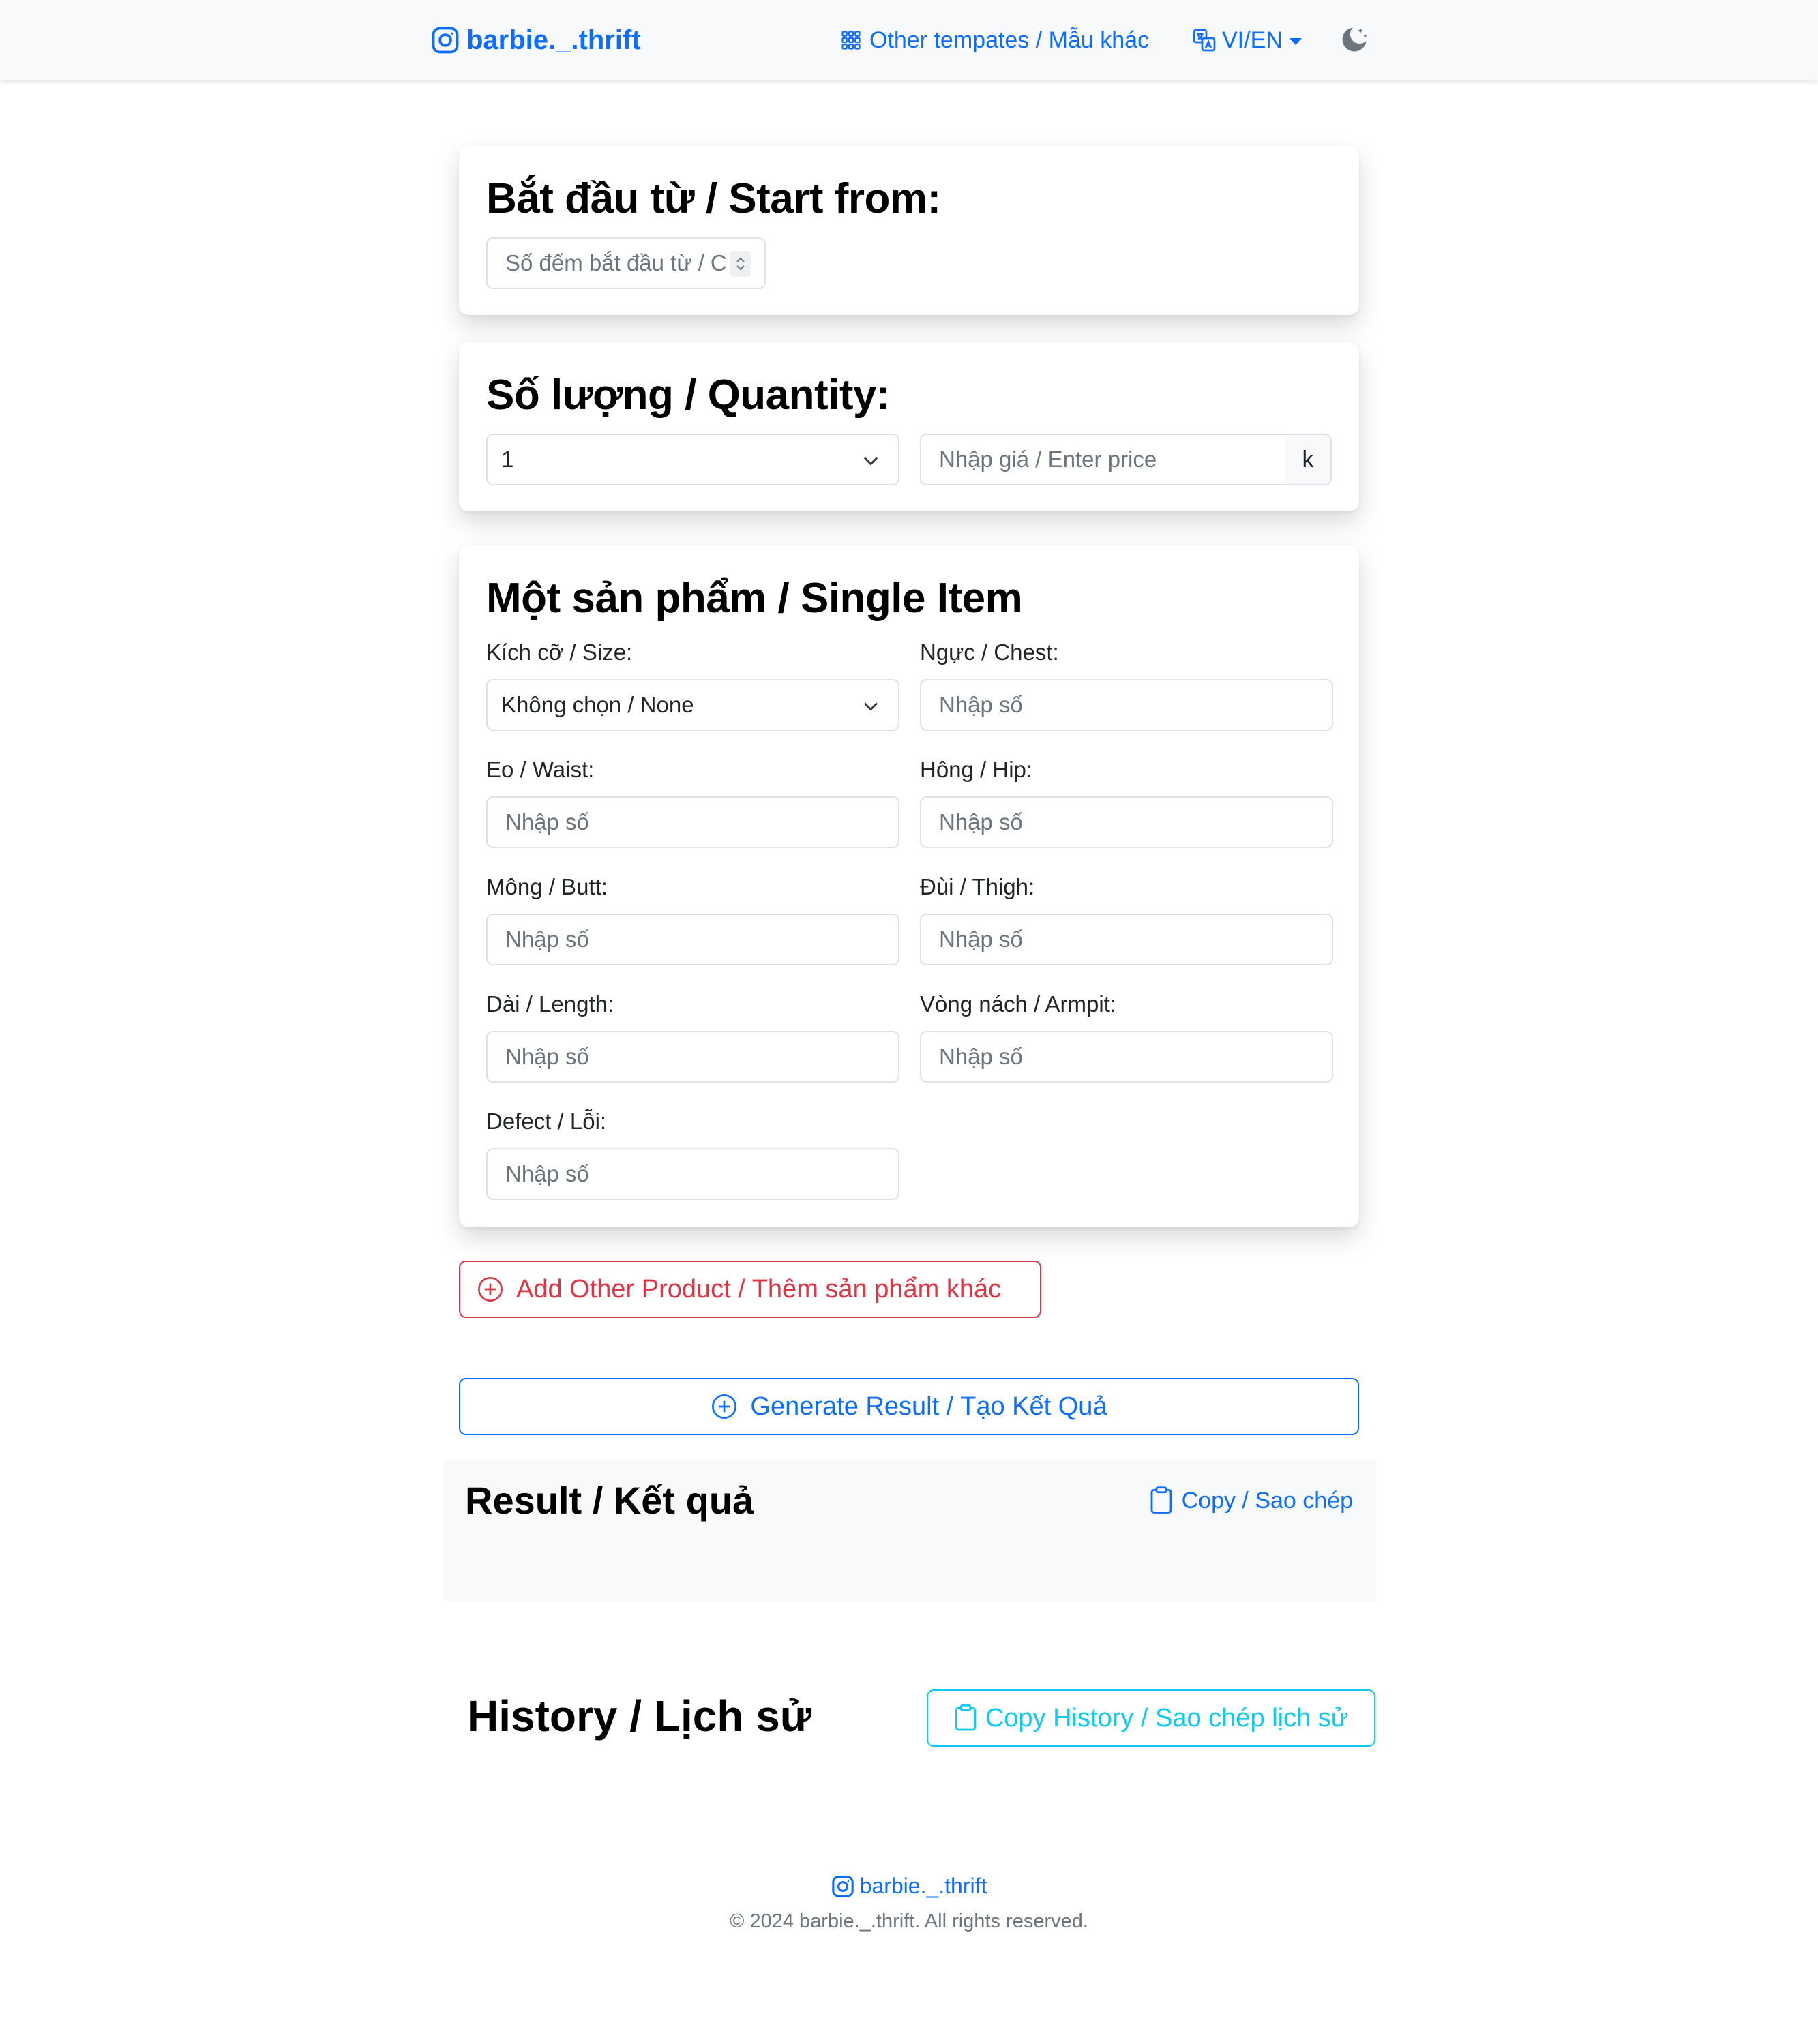  I want to click on hip-input: Nhập số, so click(1126, 822).